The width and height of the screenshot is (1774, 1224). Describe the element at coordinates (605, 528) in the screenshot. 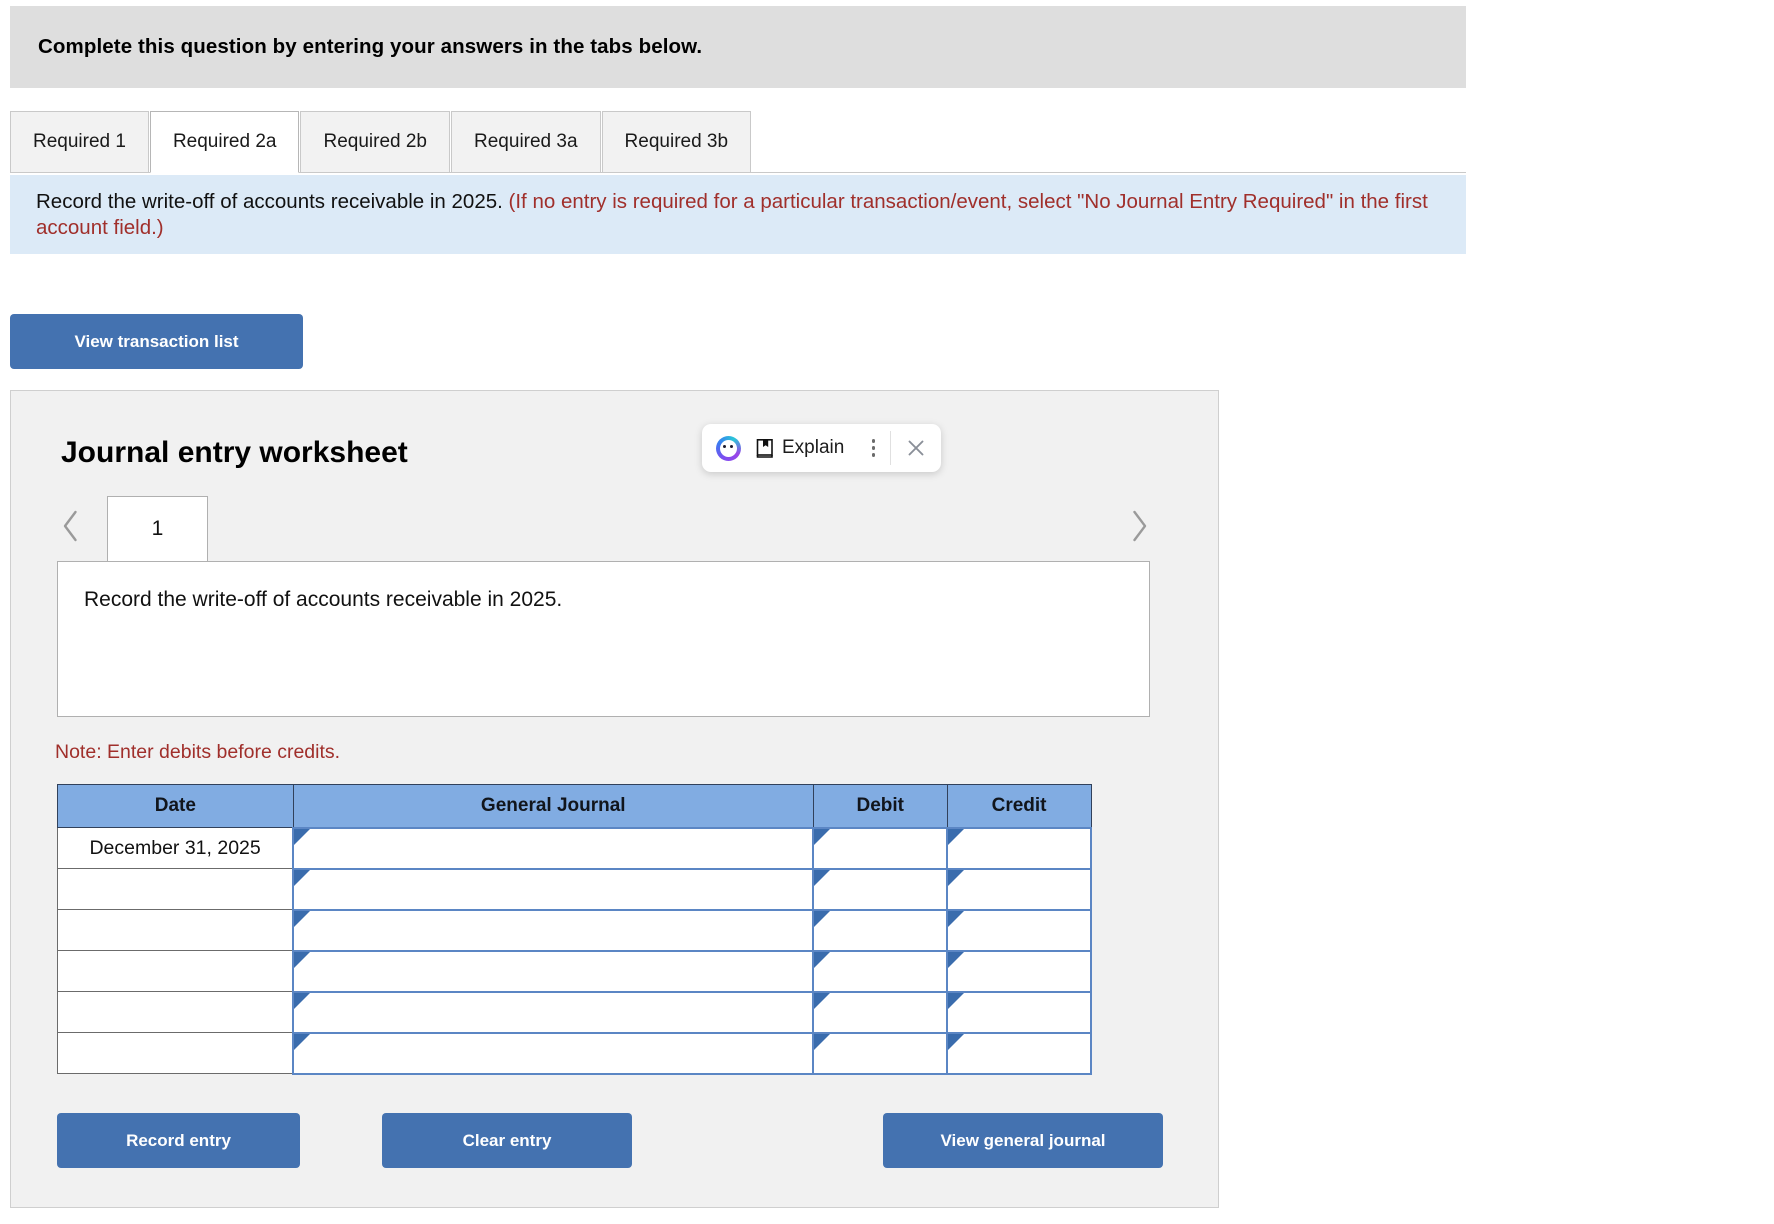

I see `worksheet-pager: 1` at that location.